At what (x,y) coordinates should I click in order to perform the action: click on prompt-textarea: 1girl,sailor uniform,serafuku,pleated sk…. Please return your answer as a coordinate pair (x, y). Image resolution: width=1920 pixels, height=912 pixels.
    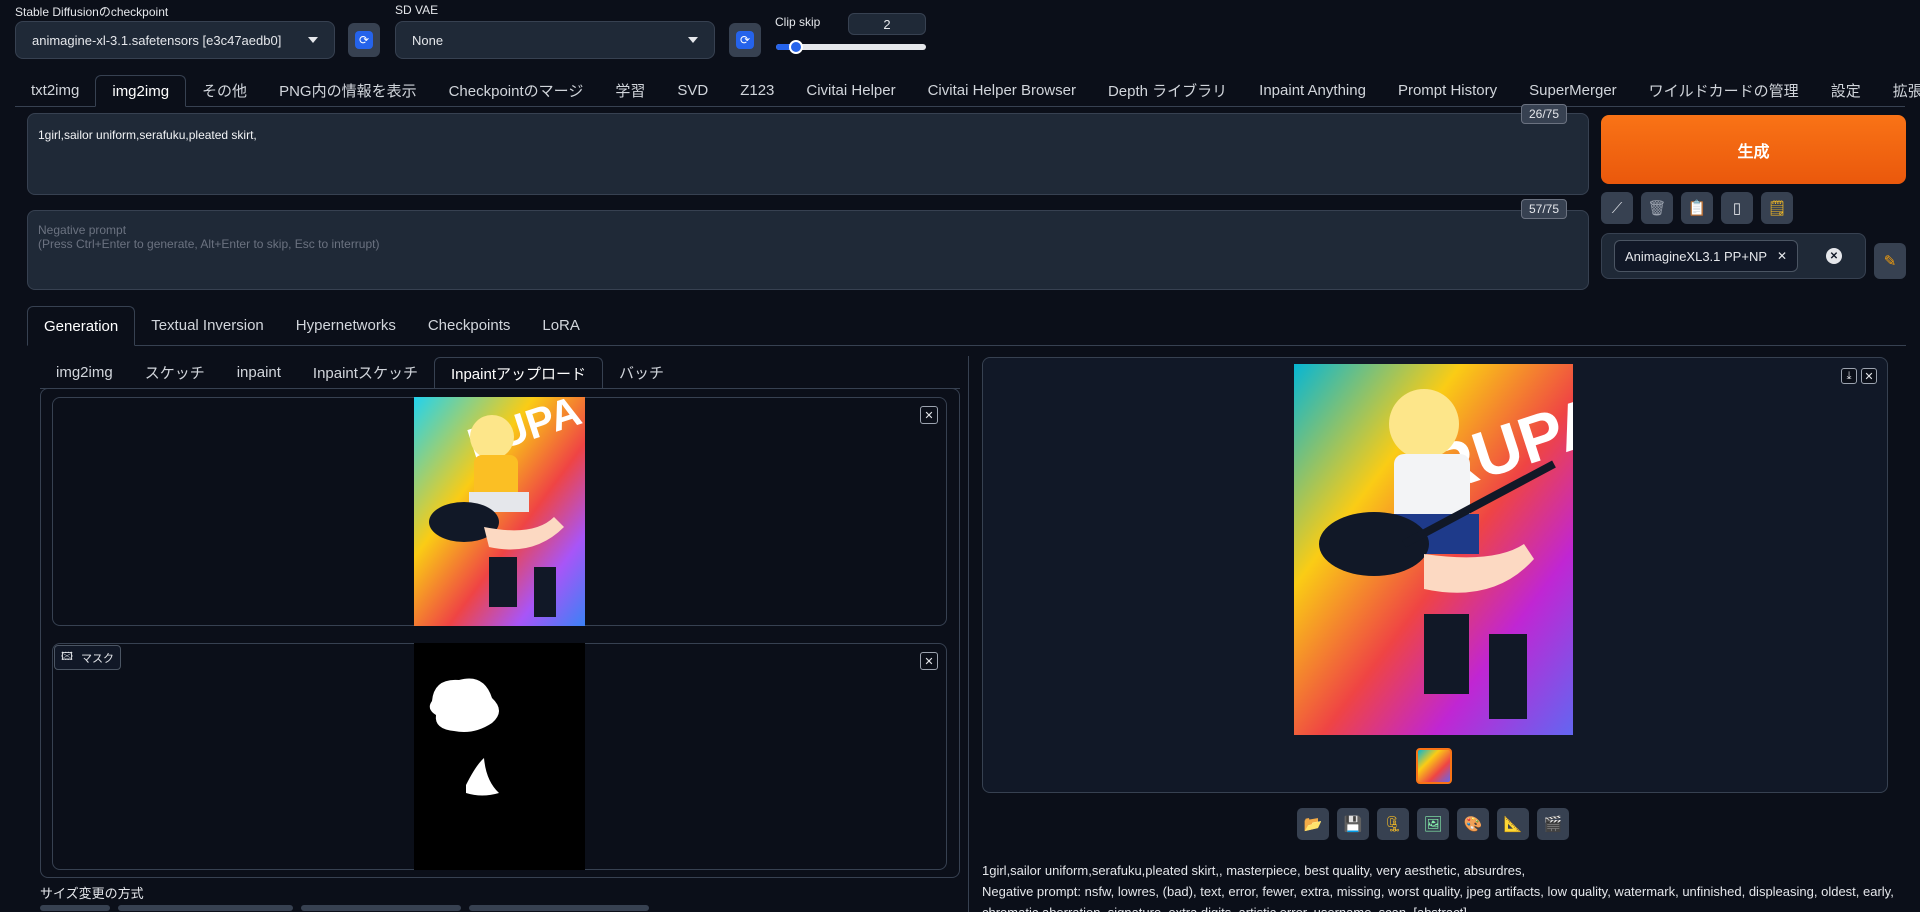
    Looking at the image, I should click on (808, 154).